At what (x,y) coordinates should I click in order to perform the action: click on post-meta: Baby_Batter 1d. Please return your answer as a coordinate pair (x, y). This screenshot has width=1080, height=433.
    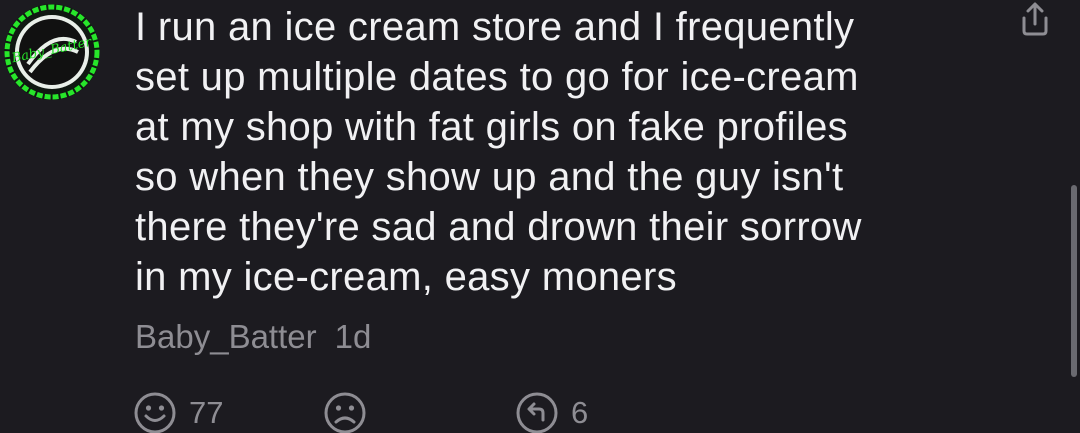
    Looking at the image, I should click on (253, 337).